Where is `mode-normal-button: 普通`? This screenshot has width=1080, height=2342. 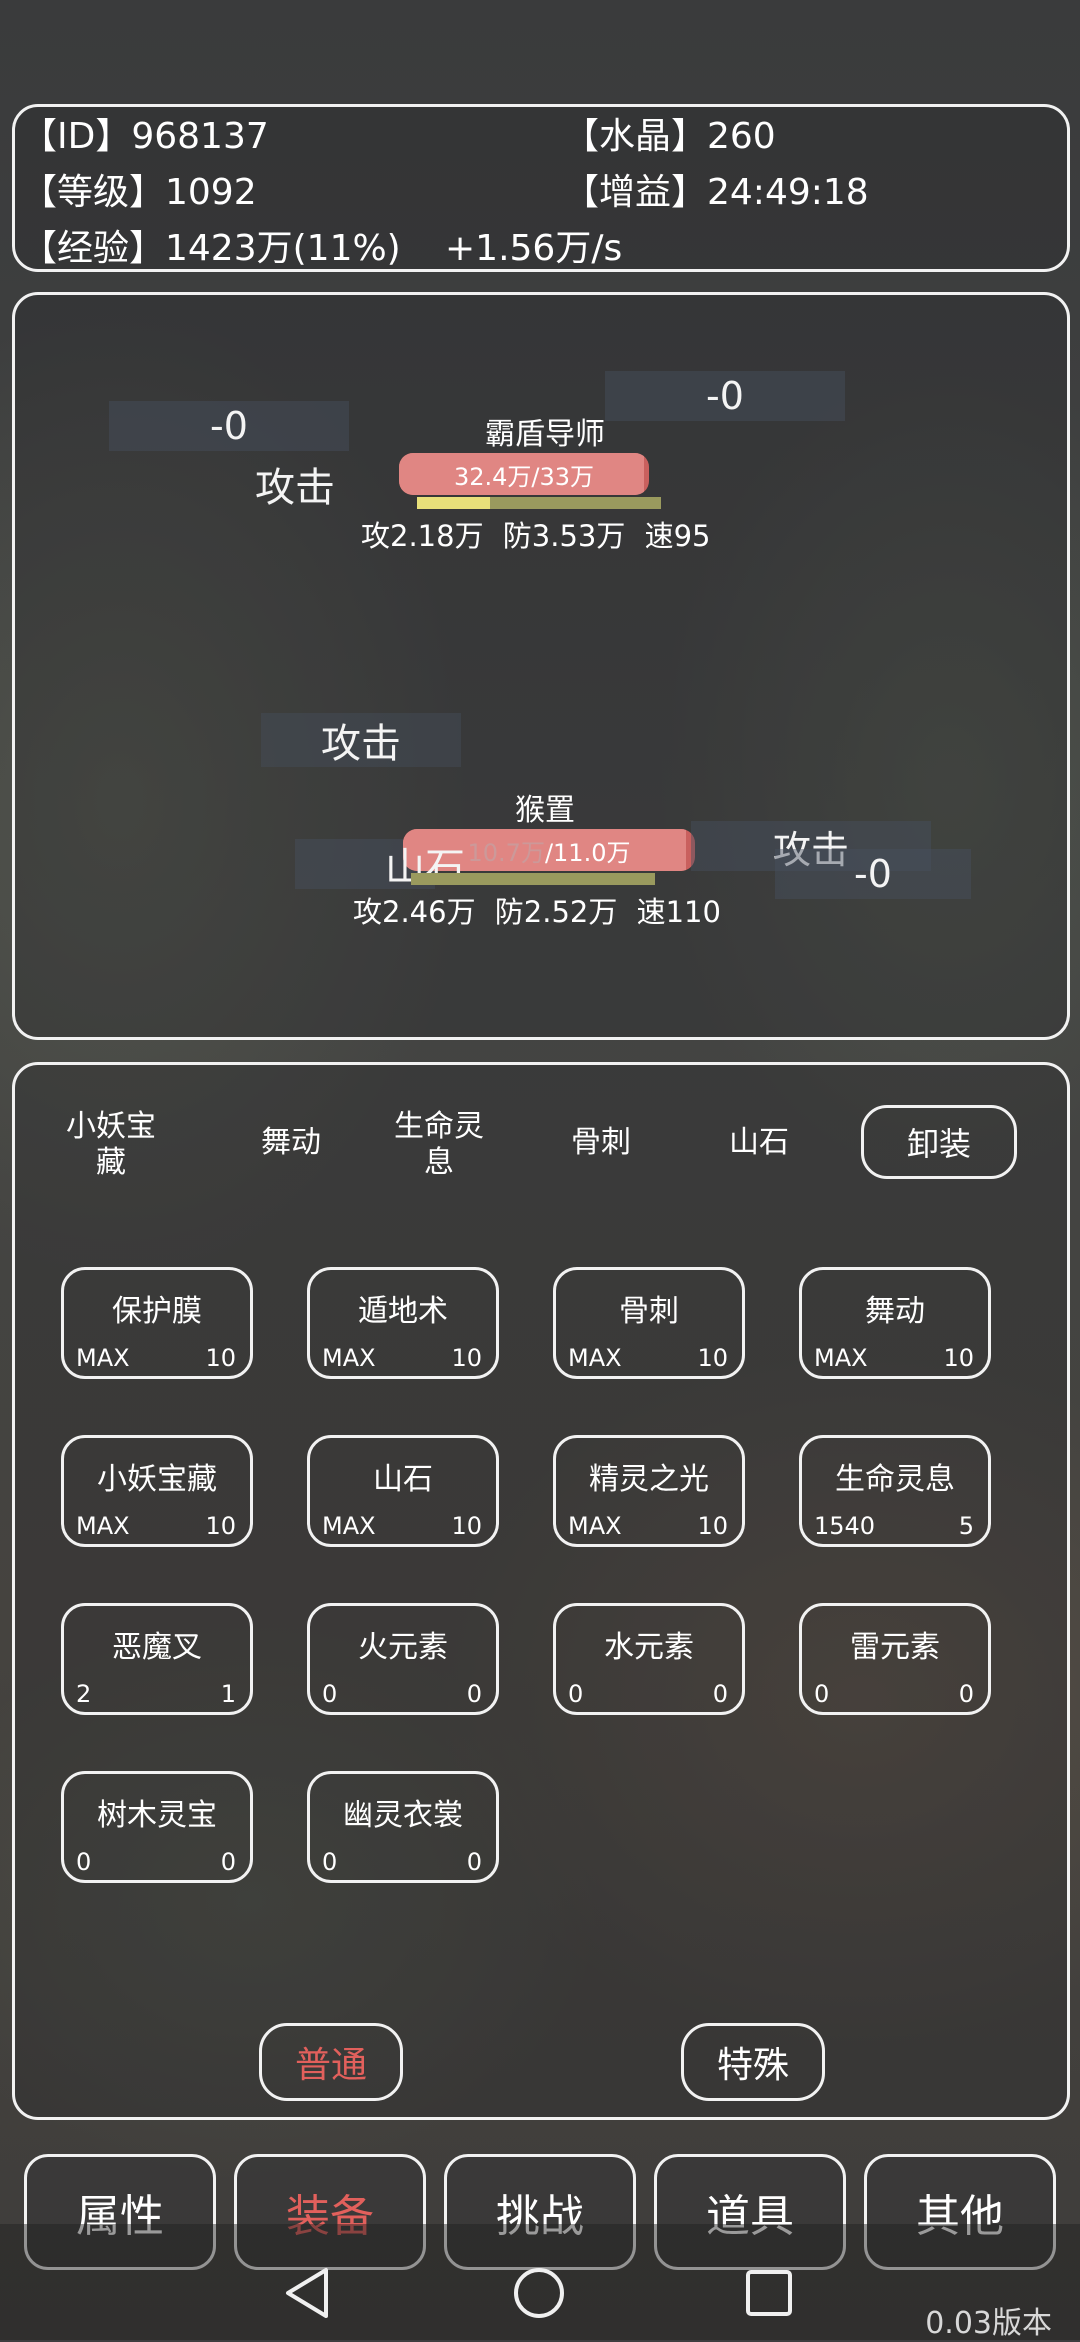
mode-normal-button: 普通 is located at coordinates (331, 2062).